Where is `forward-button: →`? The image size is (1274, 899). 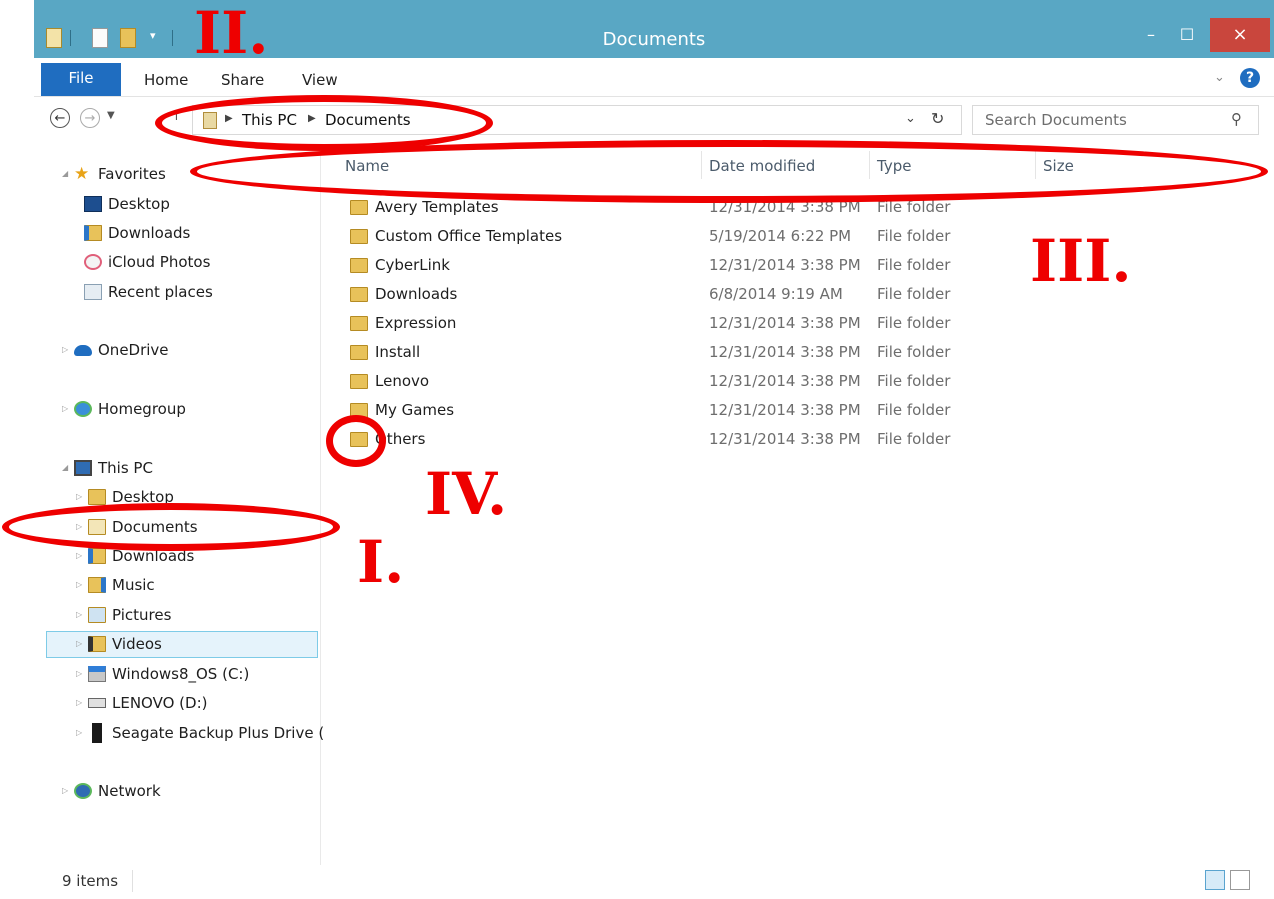 forward-button: → is located at coordinates (90, 118).